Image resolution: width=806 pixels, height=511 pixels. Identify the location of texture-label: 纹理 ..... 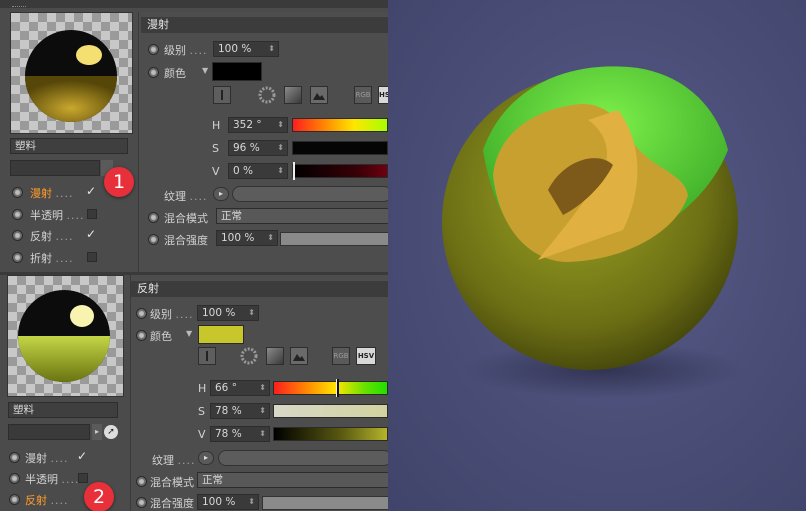
(174, 460).